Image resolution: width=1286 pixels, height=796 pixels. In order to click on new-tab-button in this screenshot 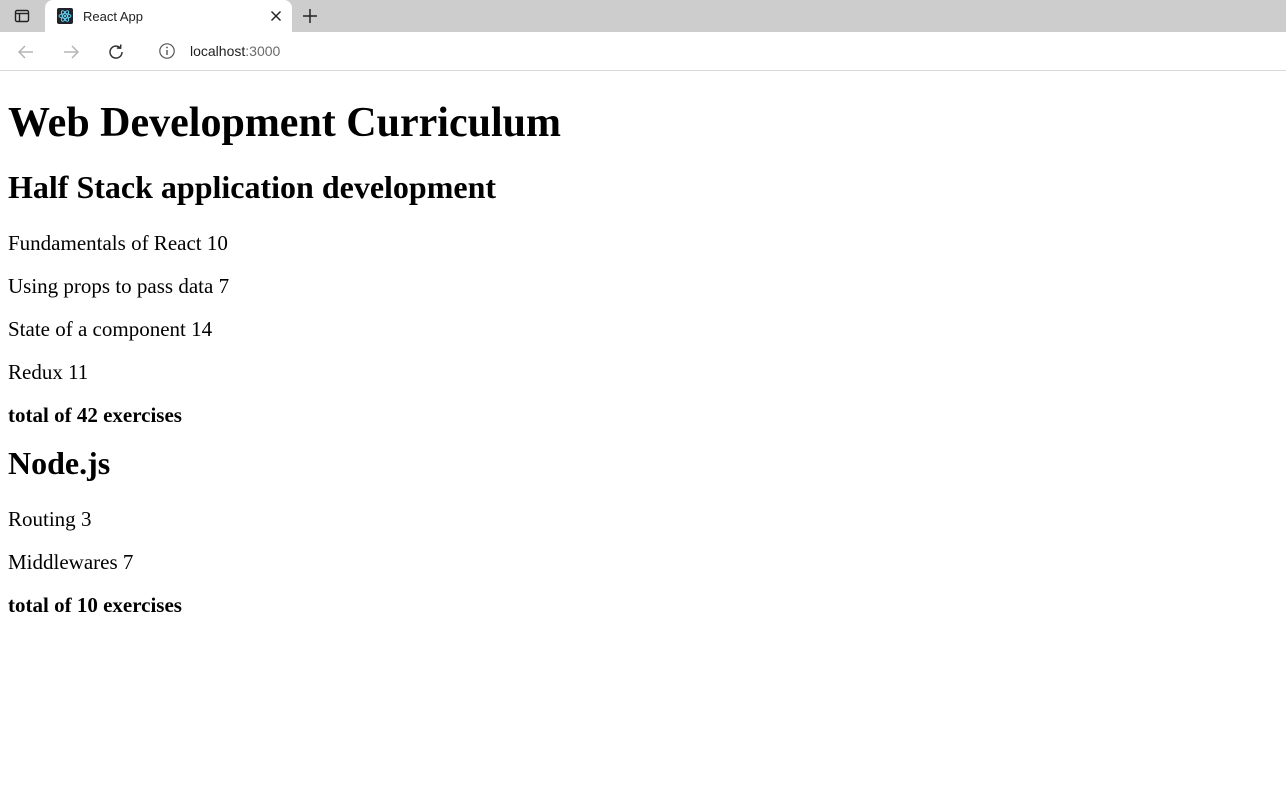, I will do `click(310, 16)`.